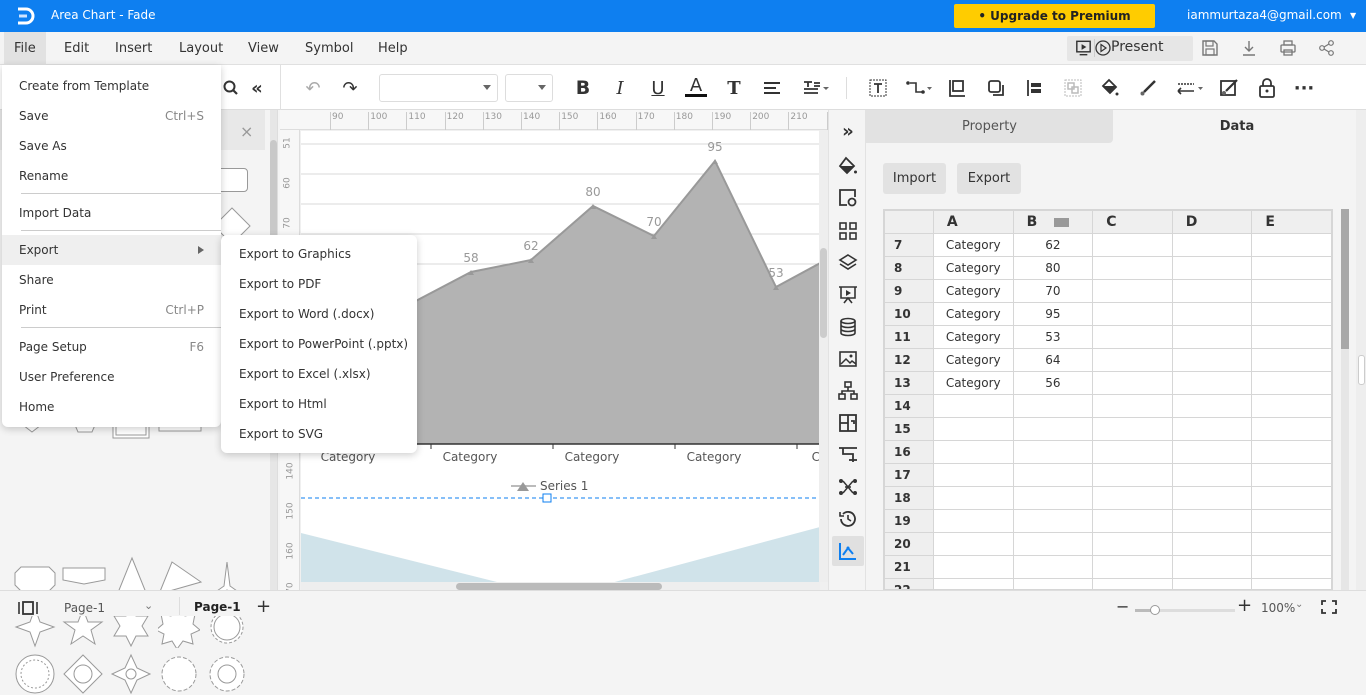  Describe the element at coordinates (1327, 48) in the screenshot. I see `share-icon` at that location.